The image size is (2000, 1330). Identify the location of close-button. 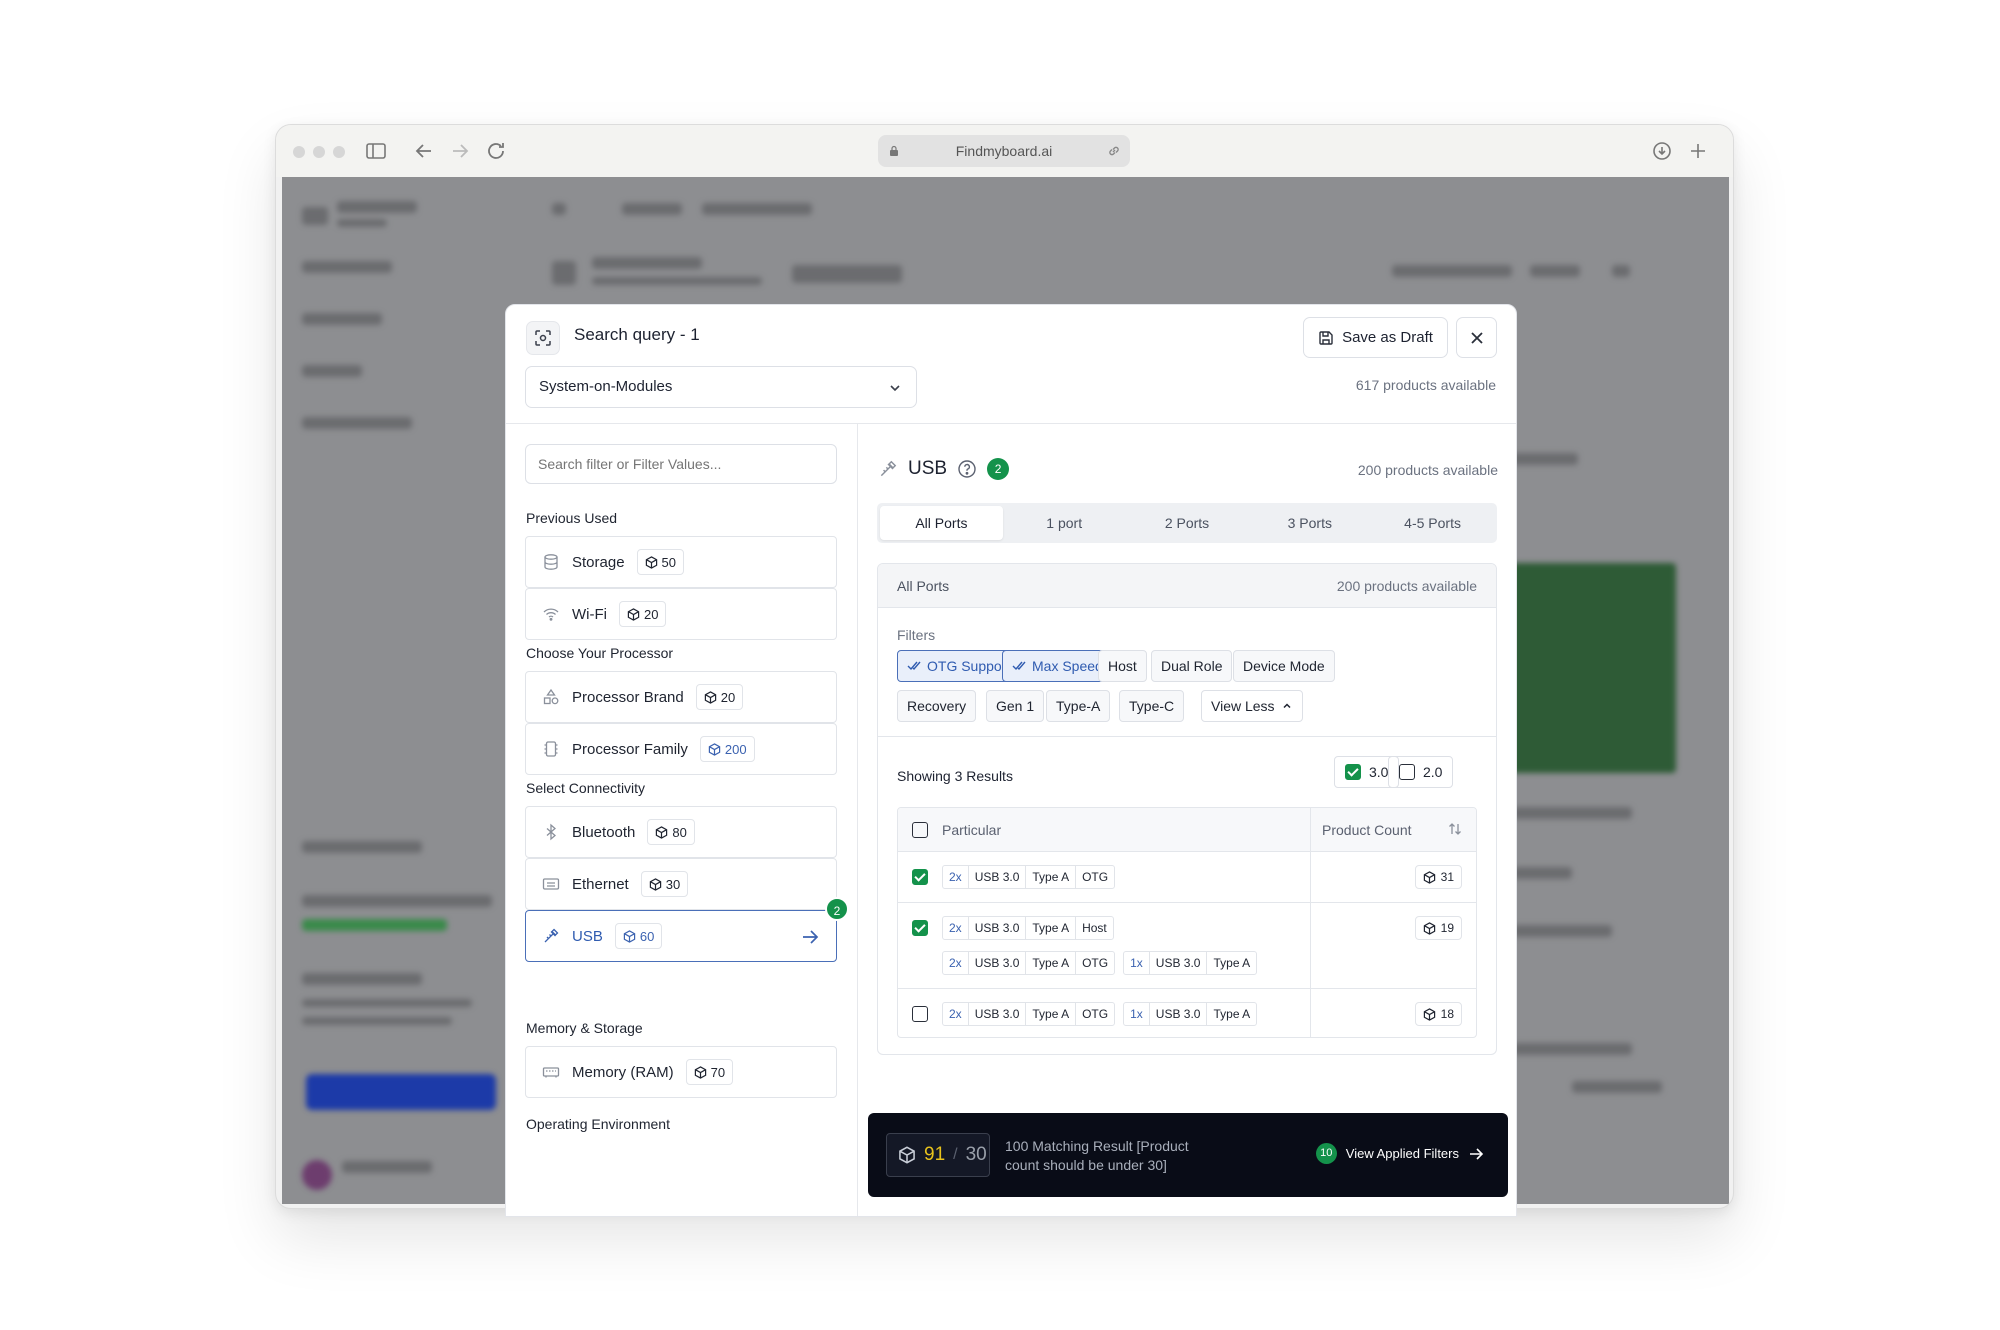
(1476, 337).